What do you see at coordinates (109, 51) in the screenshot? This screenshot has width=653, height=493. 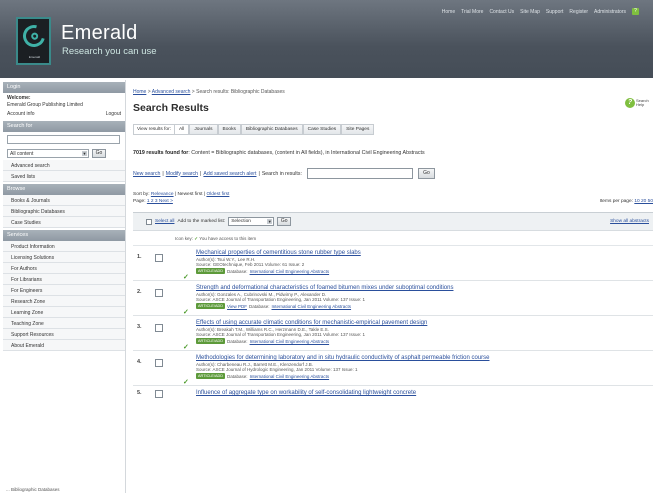 I see `brand-tagline: Research you can use` at bounding box center [109, 51].